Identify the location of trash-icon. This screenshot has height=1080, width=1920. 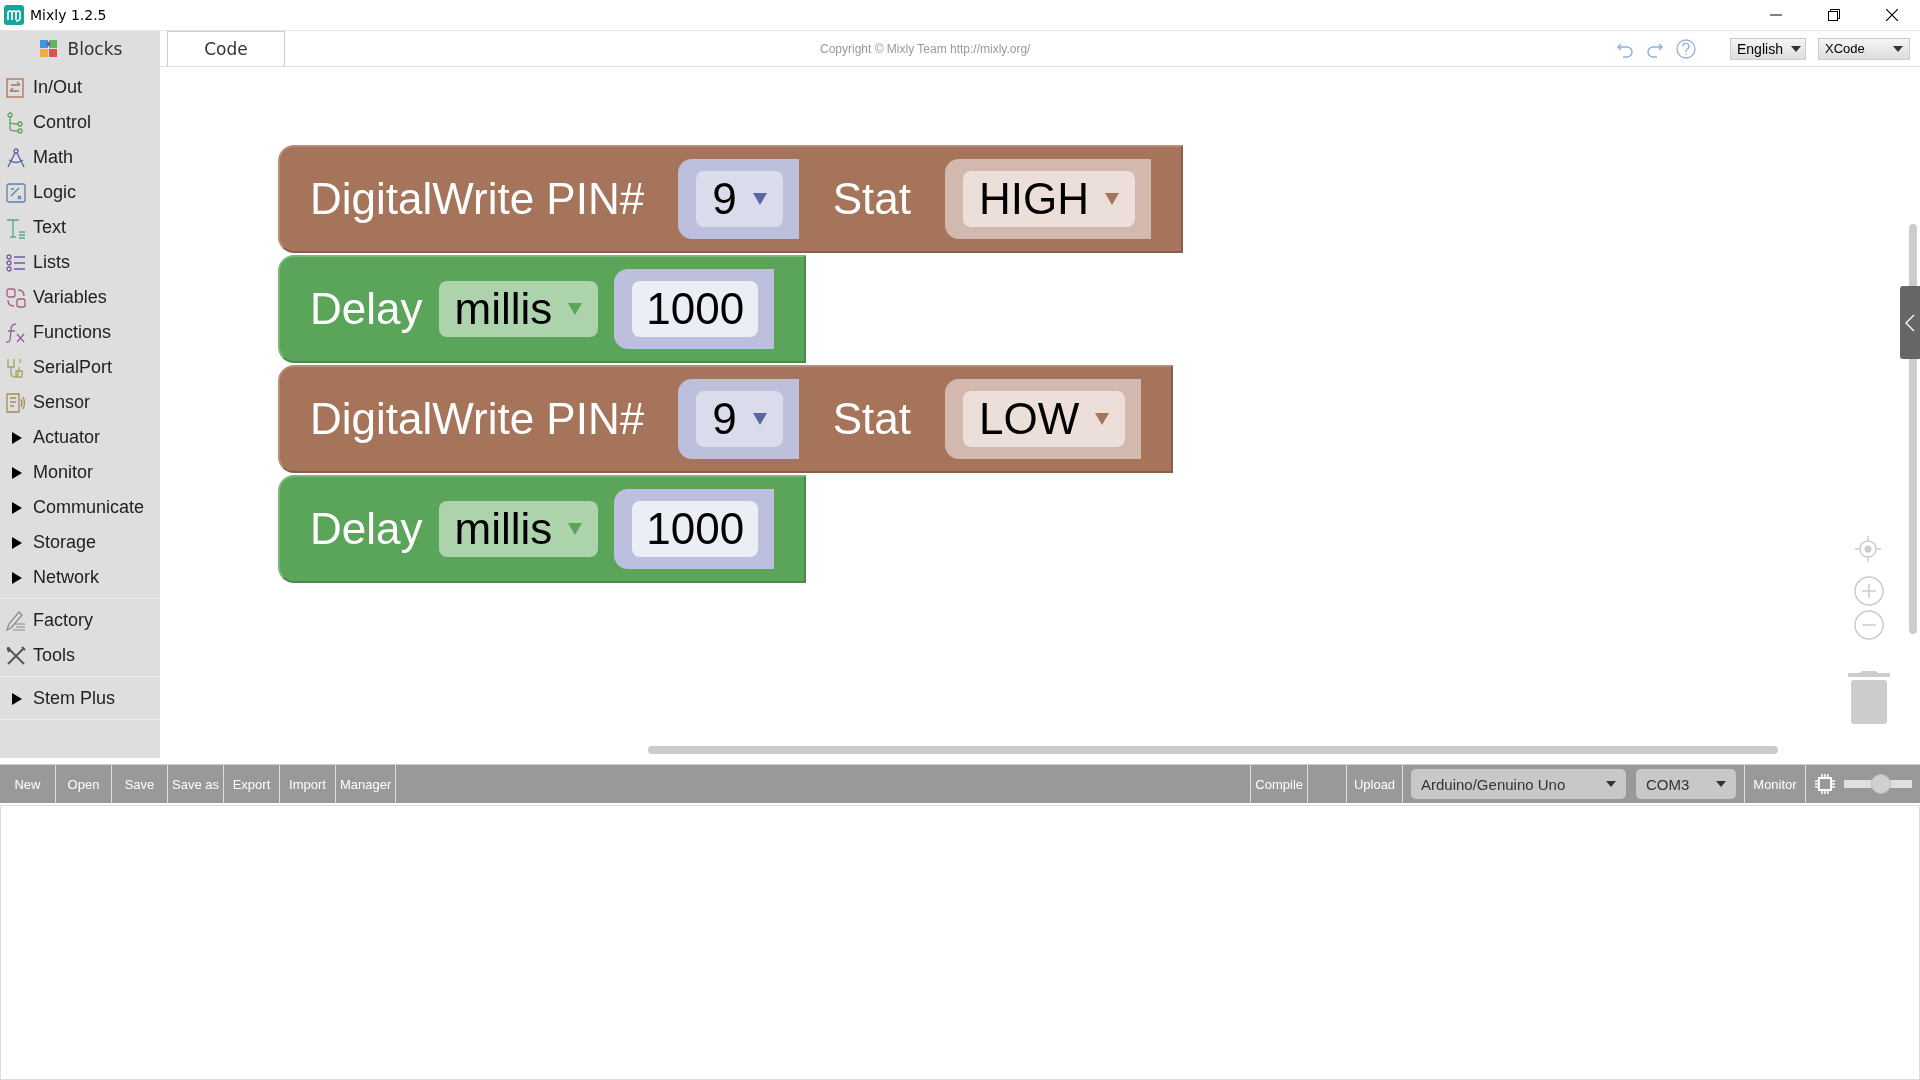
(1869, 696).